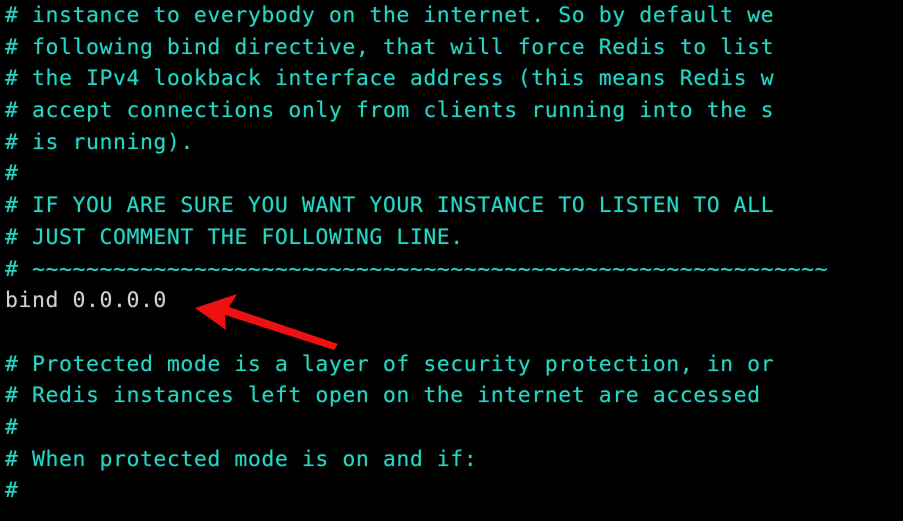  Describe the element at coordinates (234, 237) in the screenshot. I see `config-line: # JUST COMMENT THE FOLLOWING LINE.` at that location.